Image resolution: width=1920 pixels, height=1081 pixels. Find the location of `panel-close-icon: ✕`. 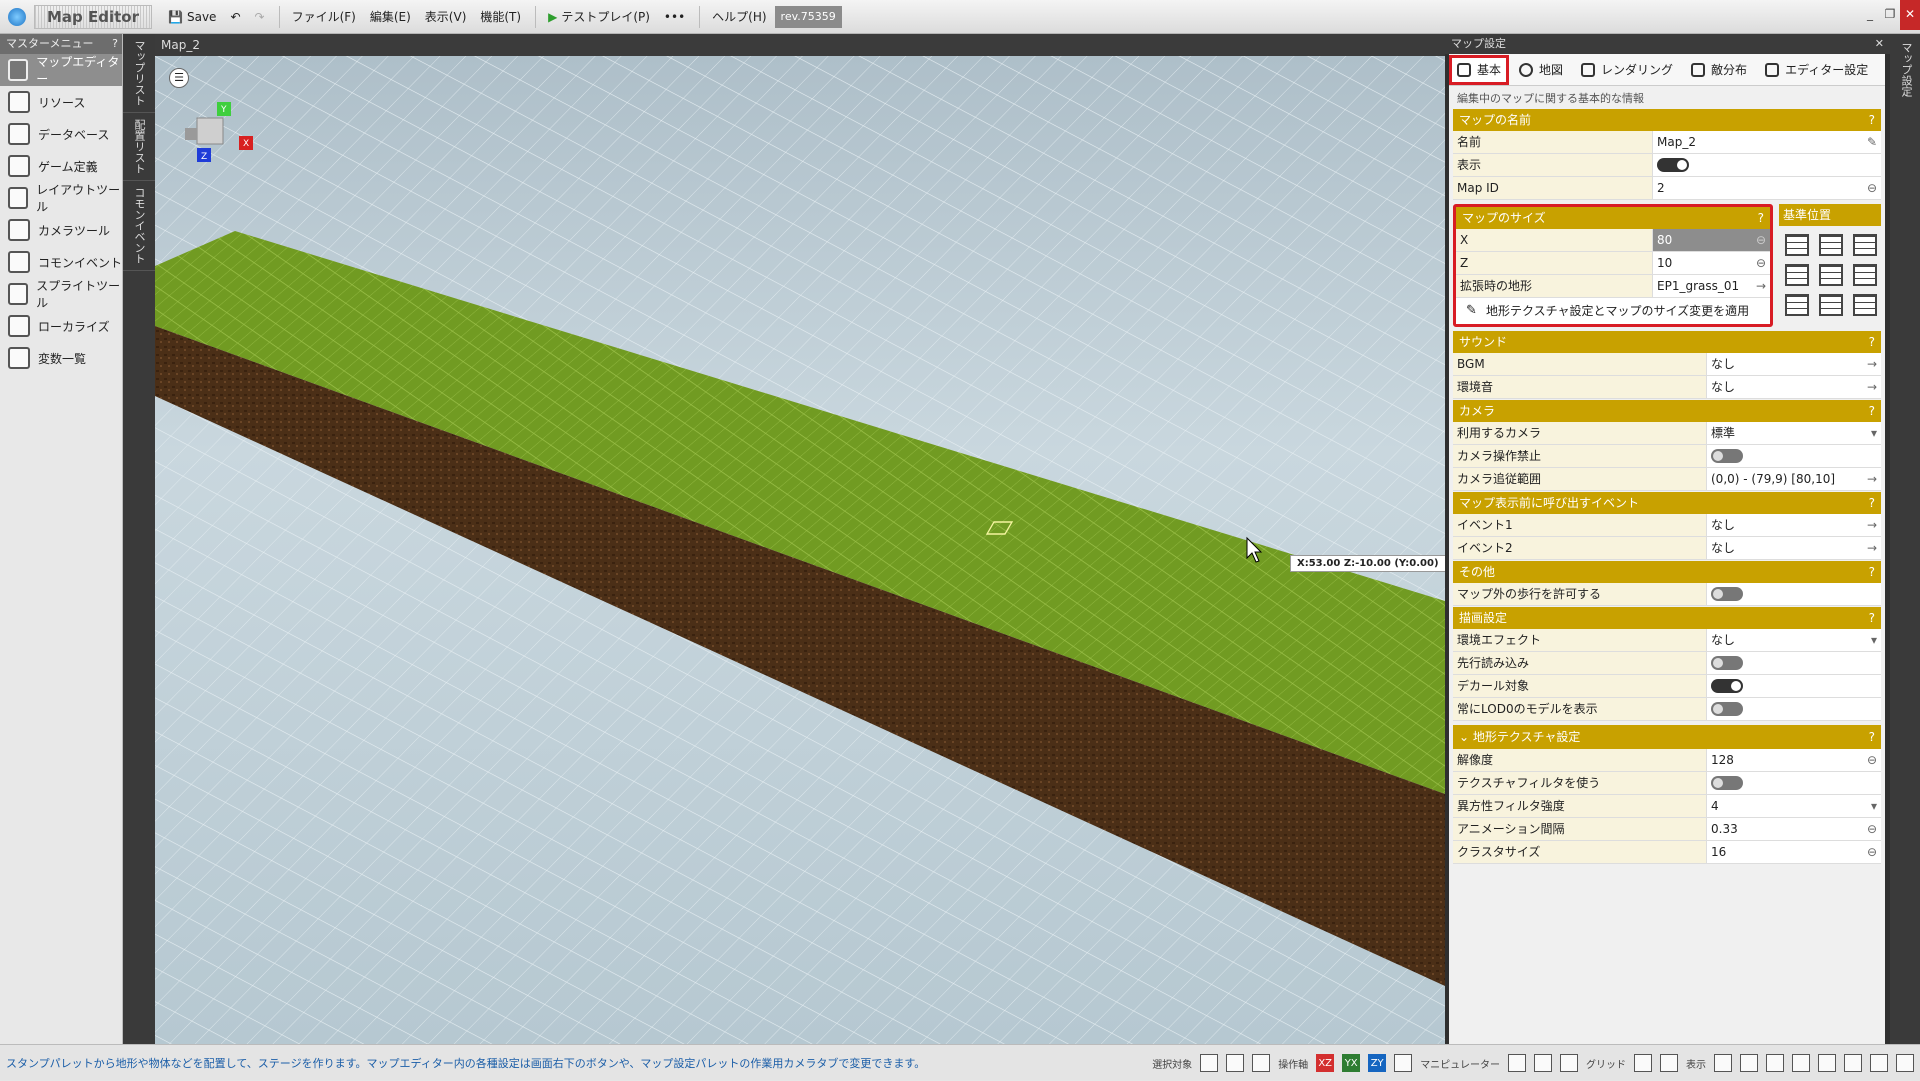

panel-close-icon: ✕ is located at coordinates (1879, 44).